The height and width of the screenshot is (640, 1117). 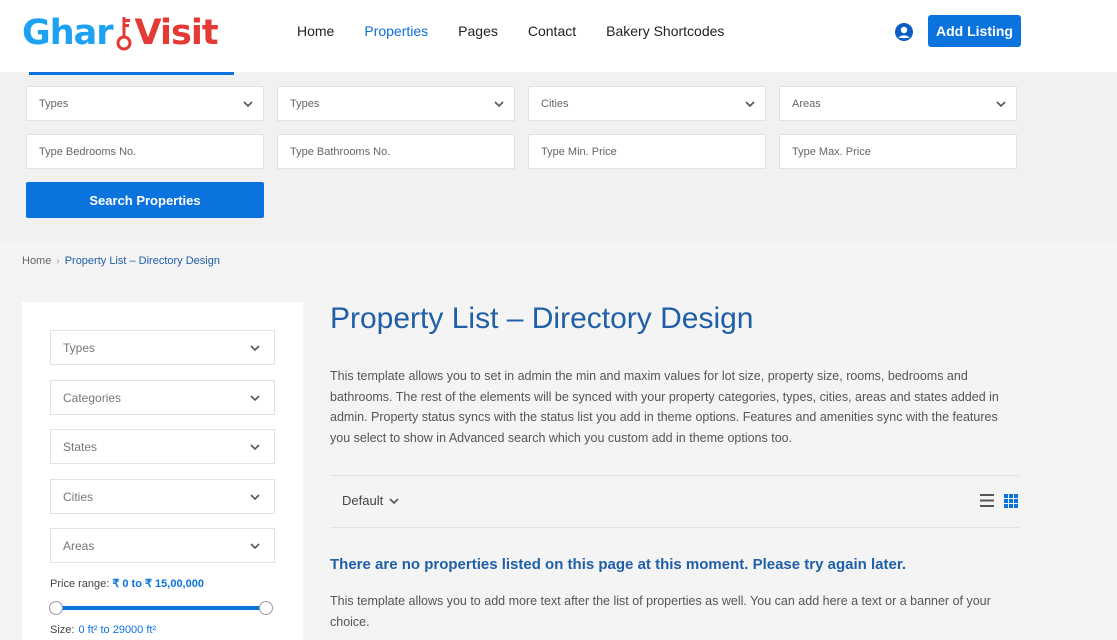 What do you see at coordinates (36, 261) in the screenshot?
I see `breadcrumb-home: Home` at bounding box center [36, 261].